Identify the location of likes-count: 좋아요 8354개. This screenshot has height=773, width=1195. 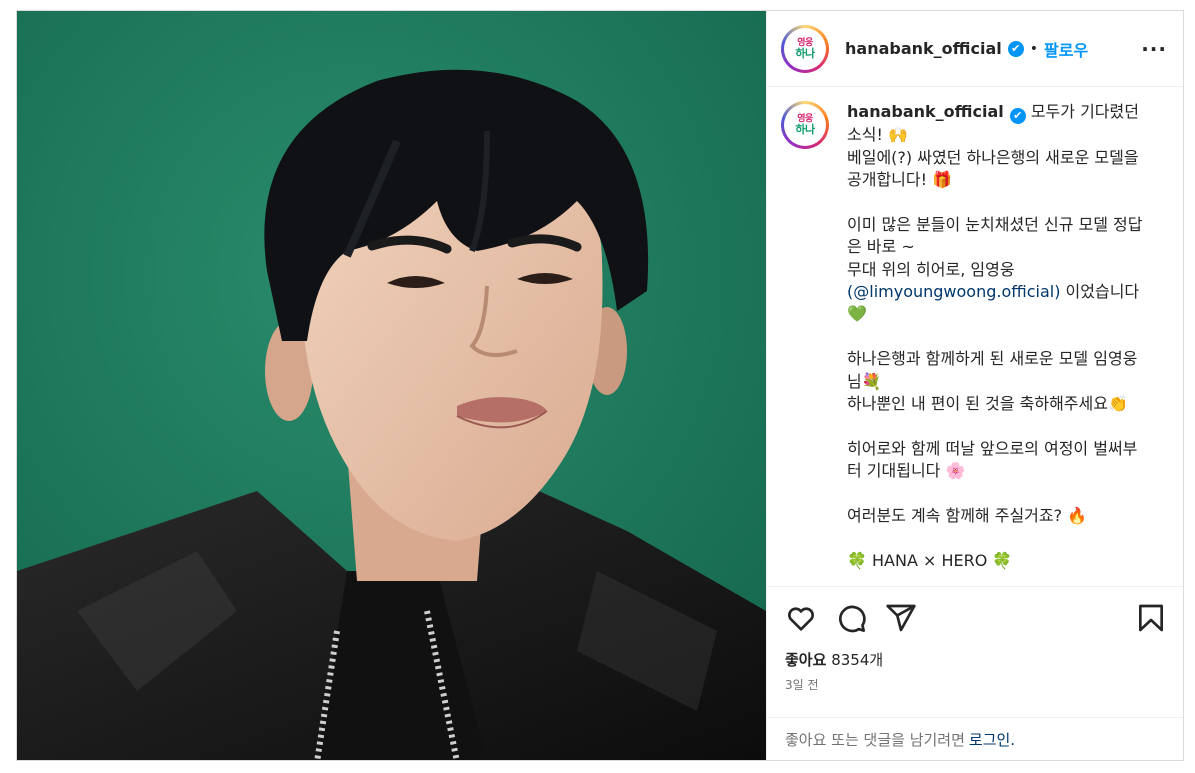
(975, 659).